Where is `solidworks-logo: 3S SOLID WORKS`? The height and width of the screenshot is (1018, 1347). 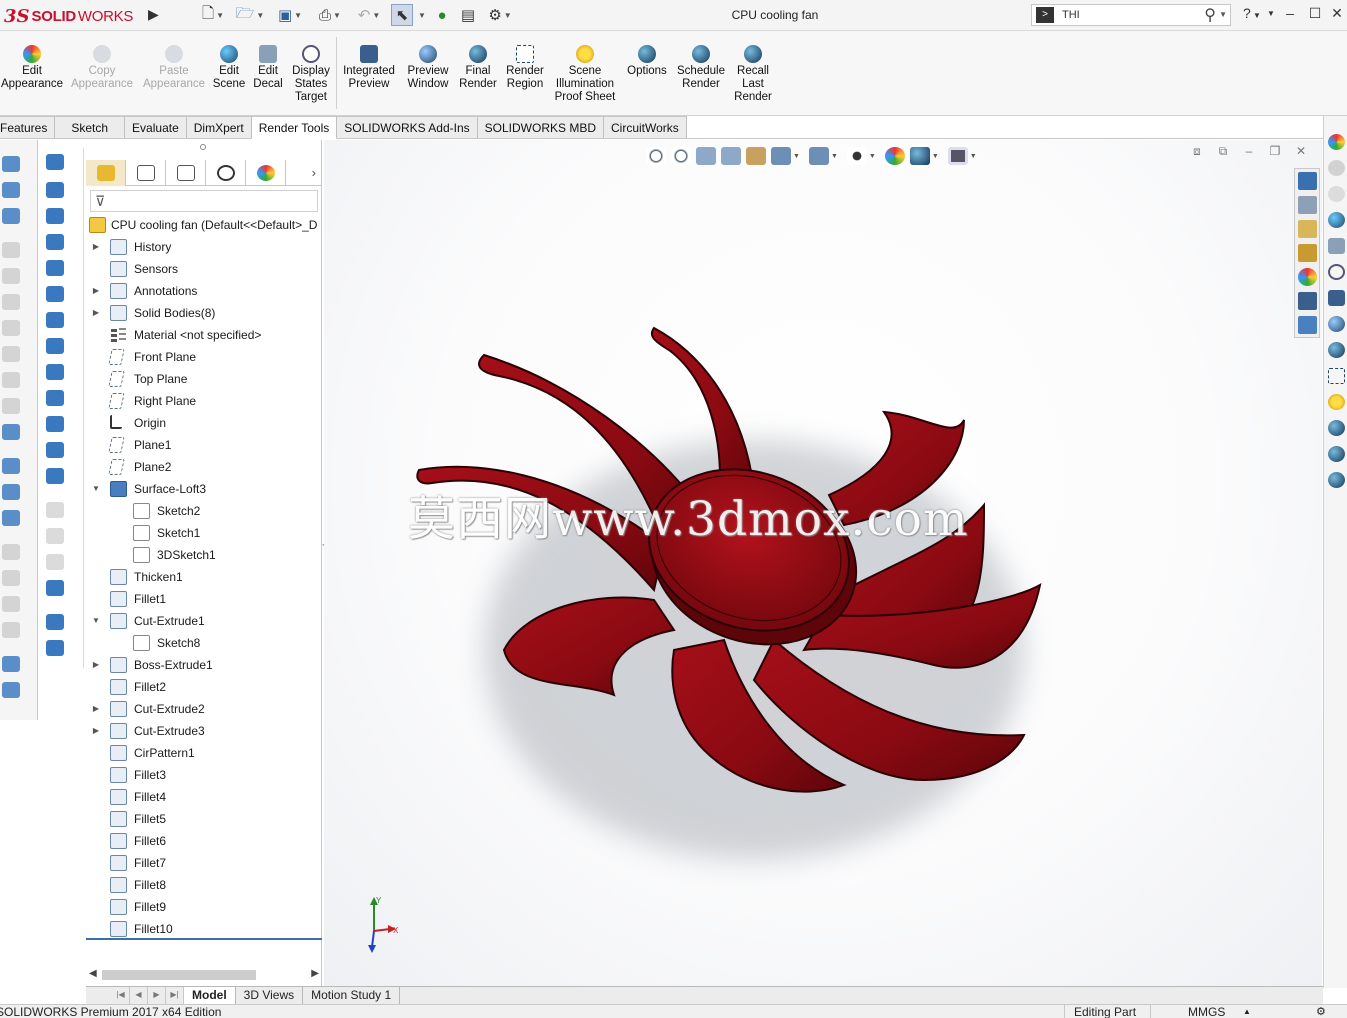
solidworks-logo: 3S SOLID WORKS is located at coordinates (68, 16).